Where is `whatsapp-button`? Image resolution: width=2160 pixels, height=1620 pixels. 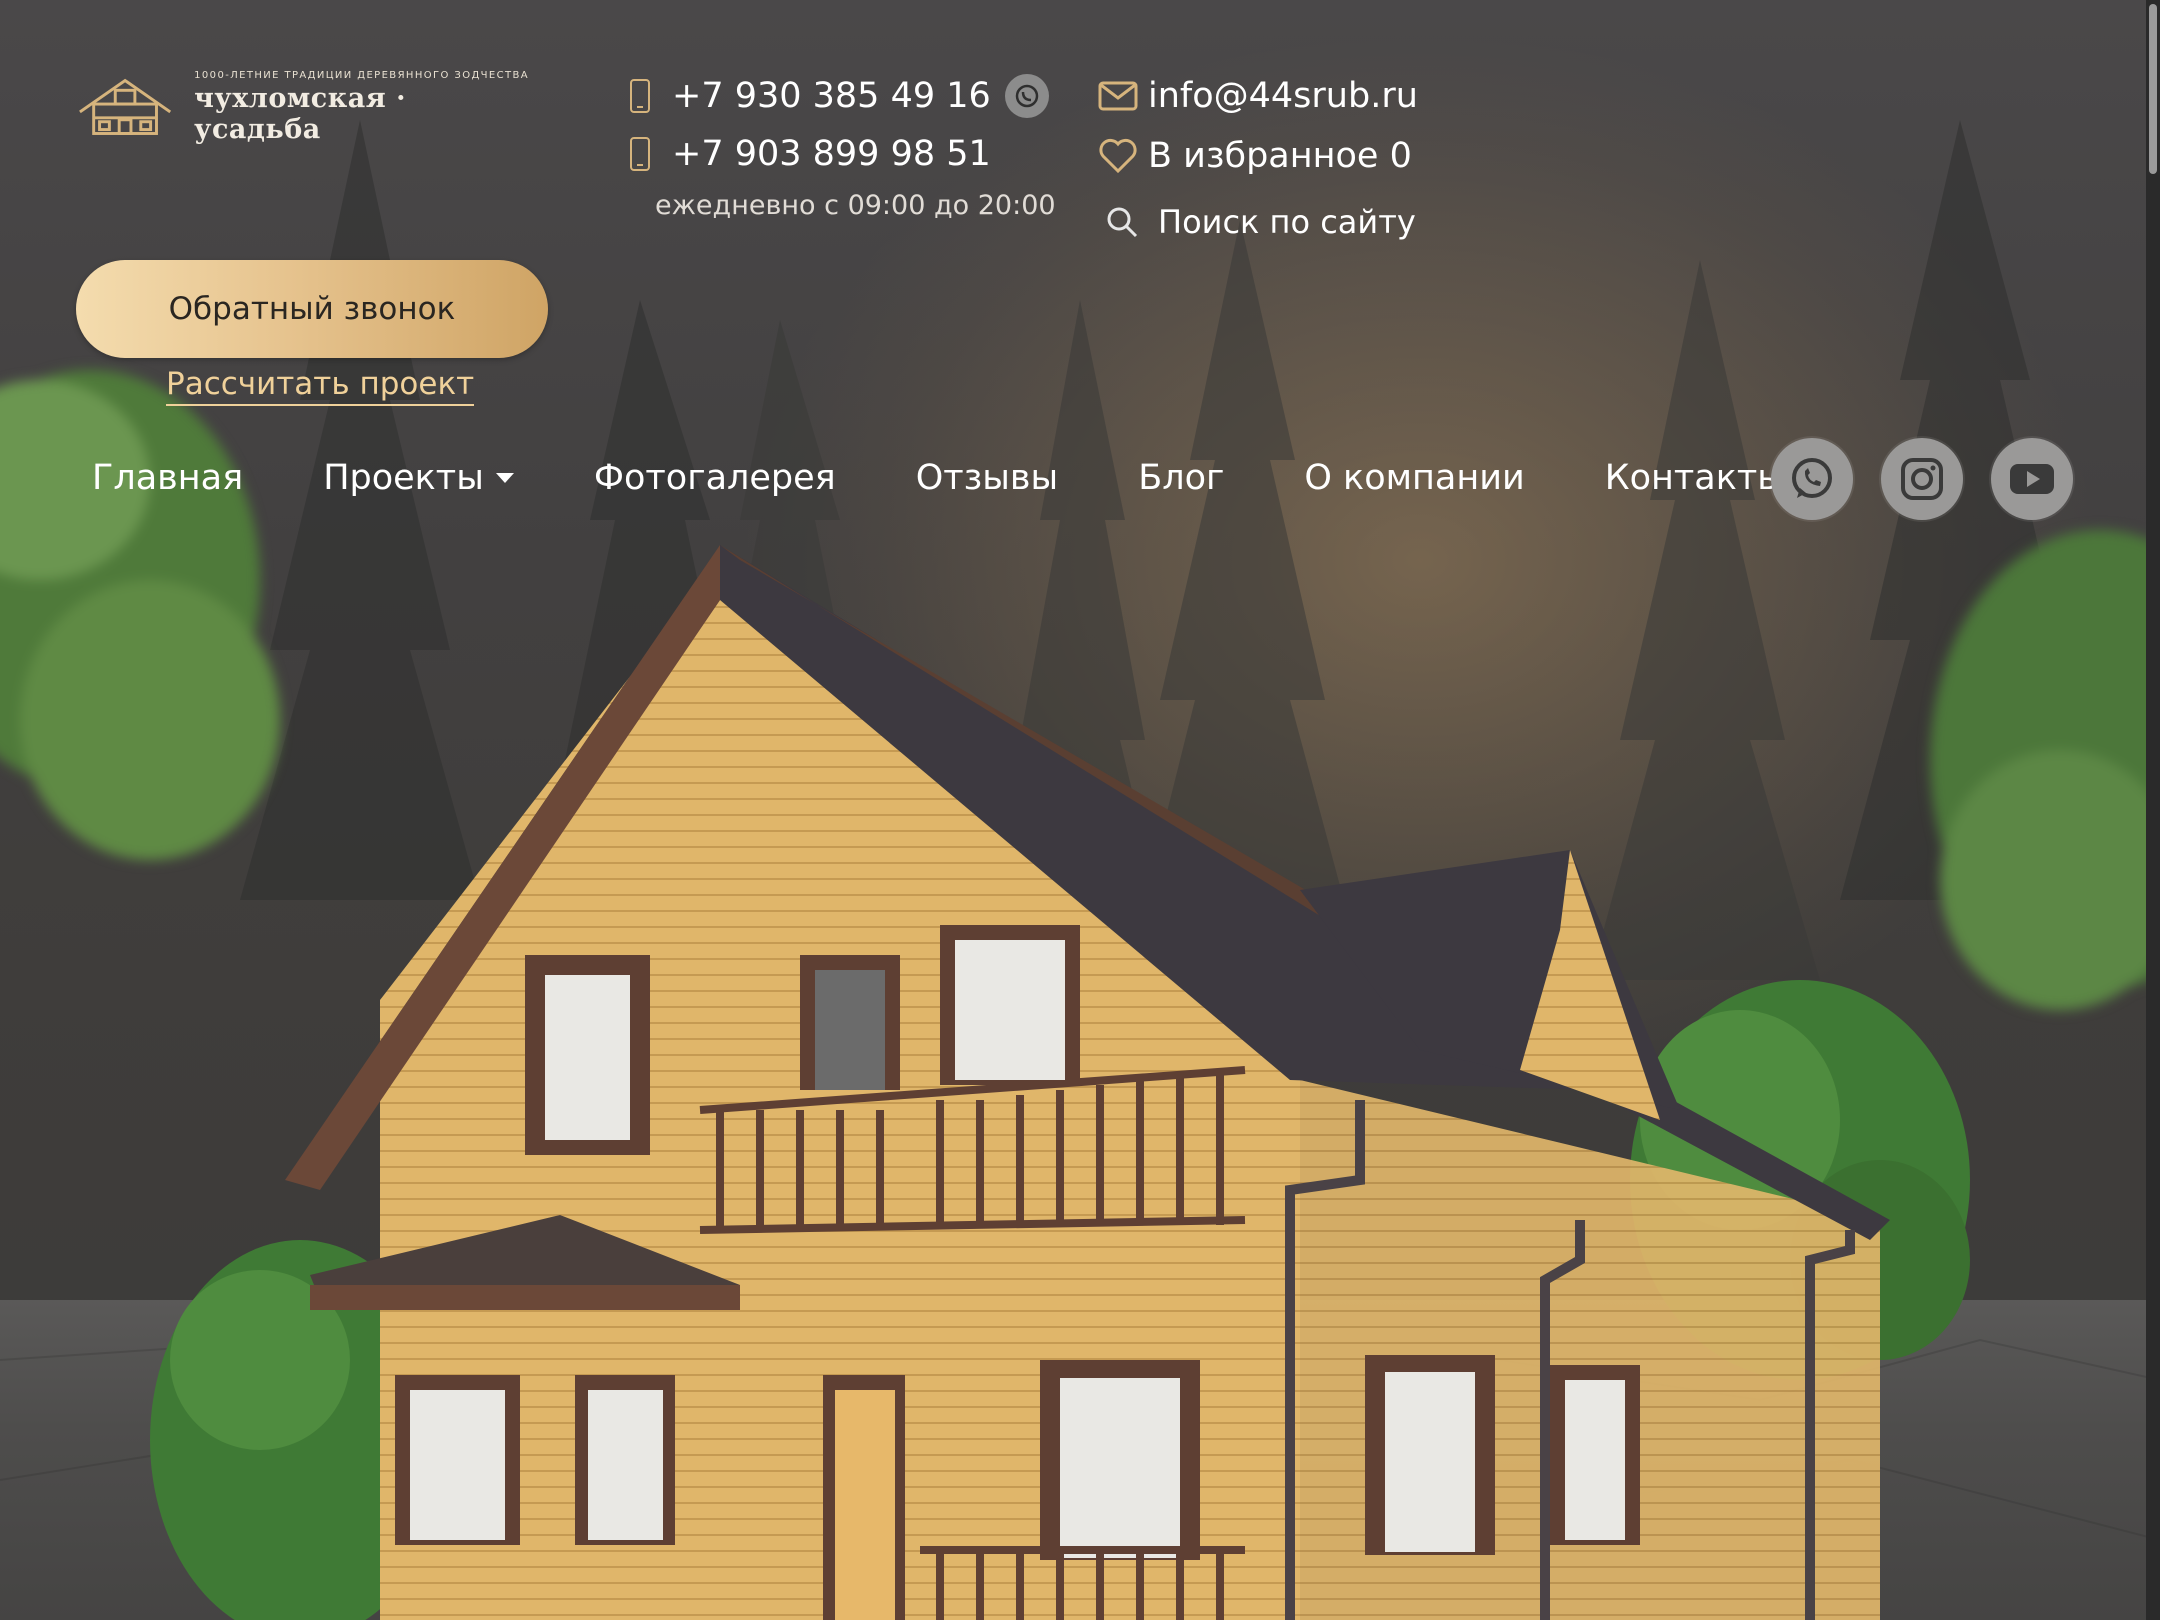 whatsapp-button is located at coordinates (1812, 479).